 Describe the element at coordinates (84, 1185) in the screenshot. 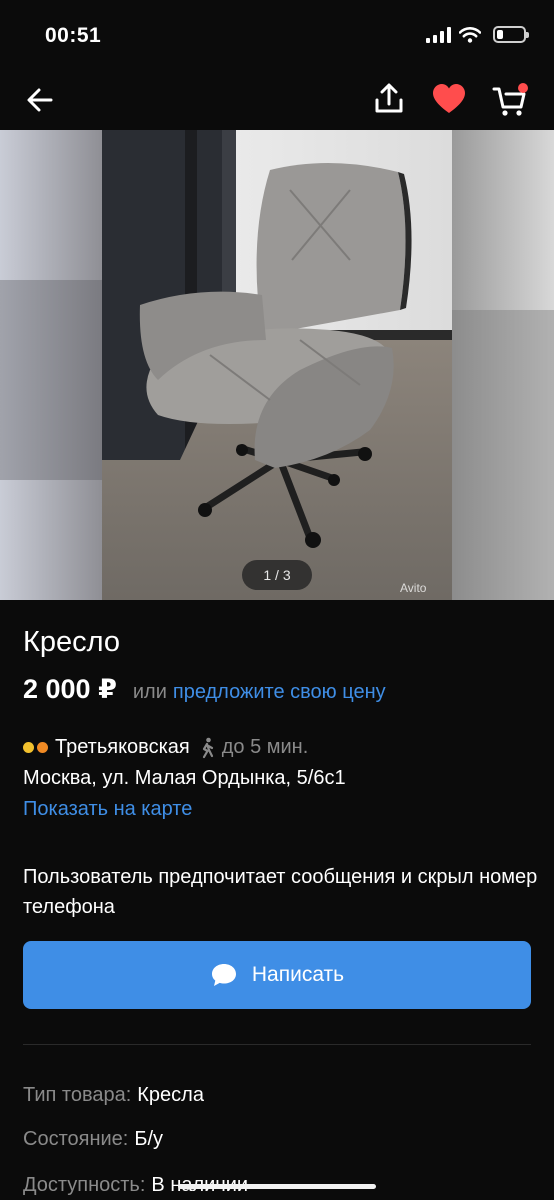

I see `param-key: Доступность:` at that location.